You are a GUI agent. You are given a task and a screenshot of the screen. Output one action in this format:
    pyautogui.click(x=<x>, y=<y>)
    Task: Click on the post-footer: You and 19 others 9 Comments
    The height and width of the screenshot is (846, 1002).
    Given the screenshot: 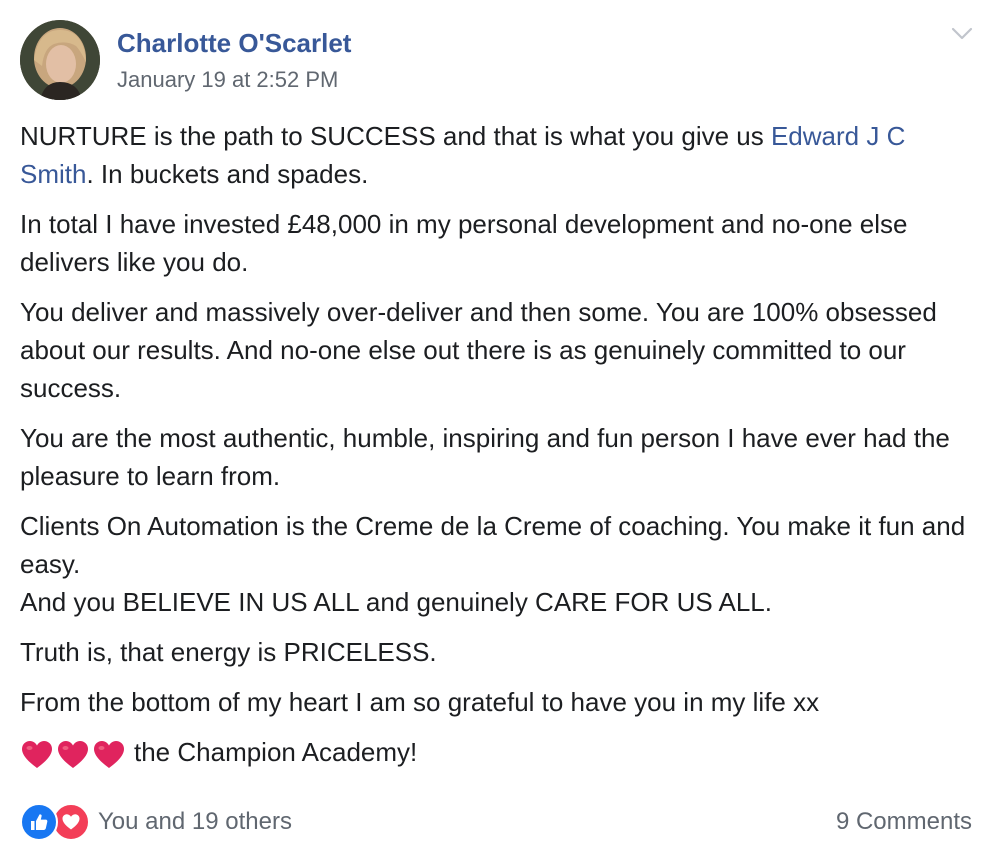 What is the action you would take?
    pyautogui.click(x=496, y=823)
    